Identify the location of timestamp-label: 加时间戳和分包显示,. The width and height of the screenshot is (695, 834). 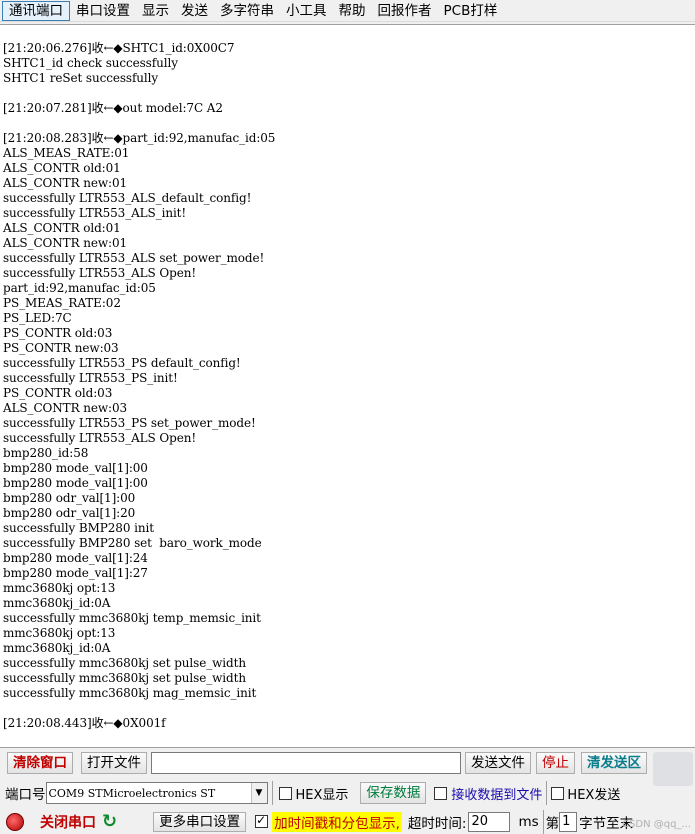
(337, 821).